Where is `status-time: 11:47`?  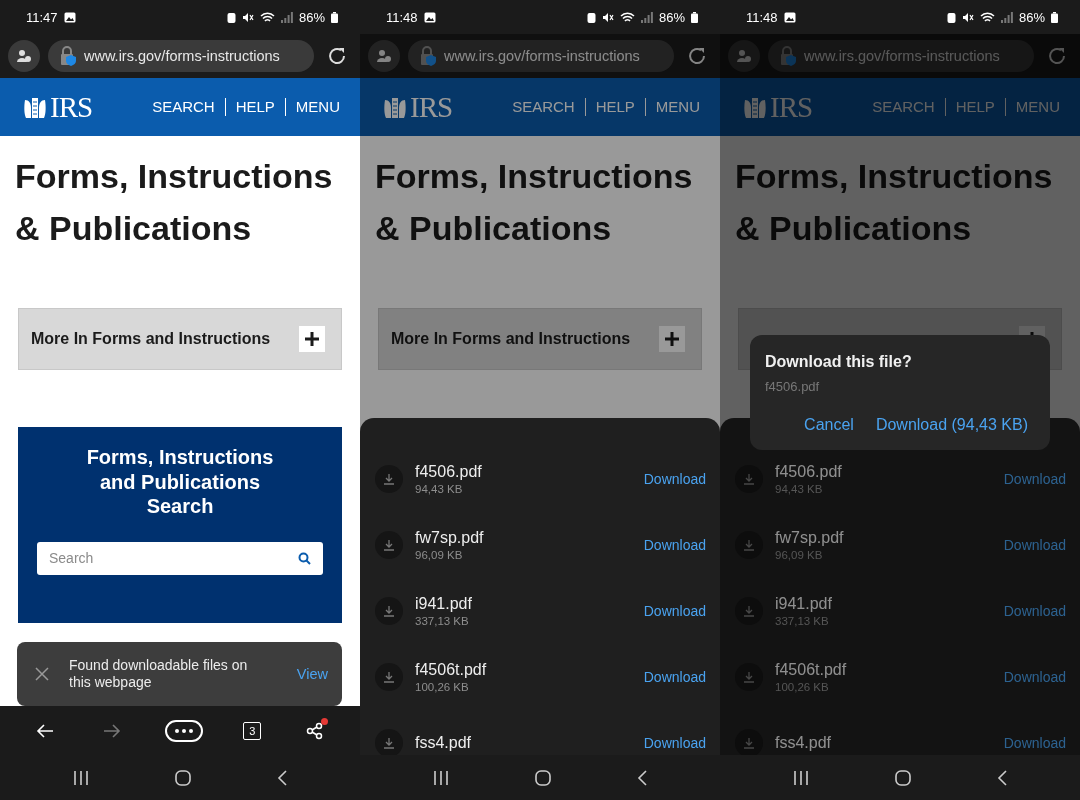
status-time: 11:47 is located at coordinates (42, 17).